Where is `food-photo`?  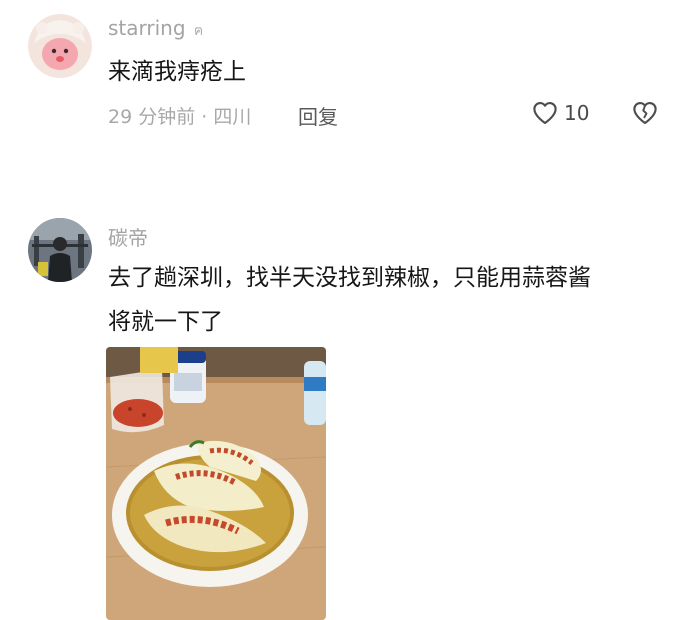
food-photo is located at coordinates (216, 483).